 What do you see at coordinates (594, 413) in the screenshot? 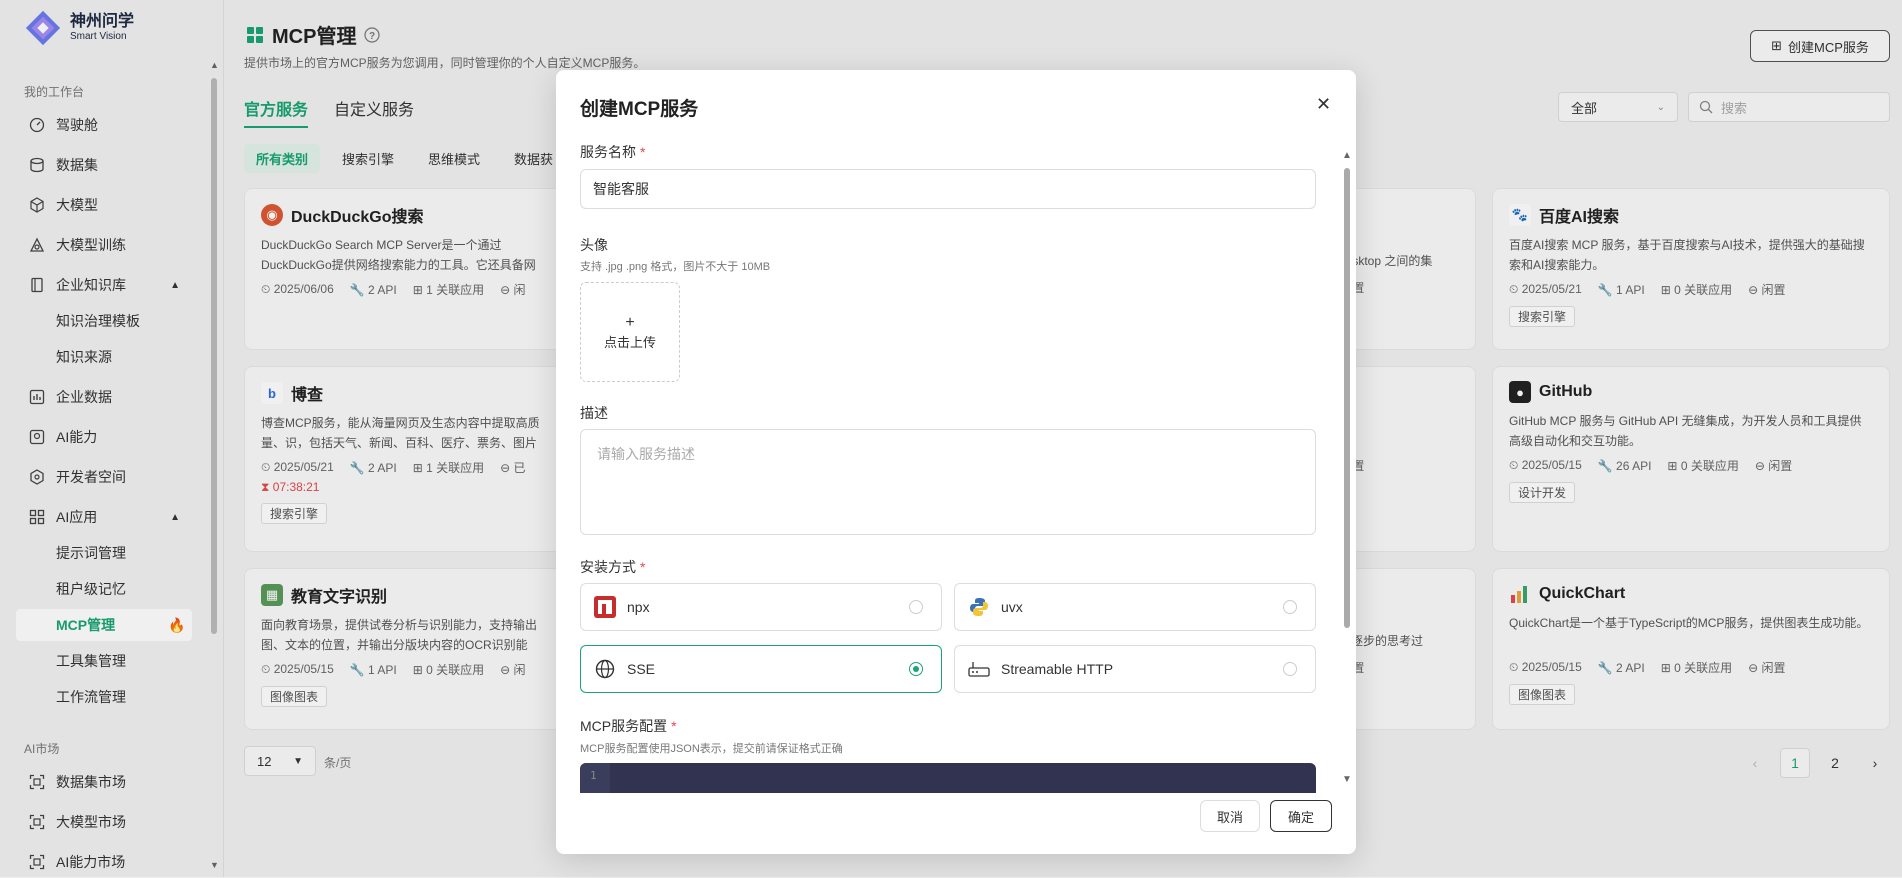
I see `desc-label: 描述` at bounding box center [594, 413].